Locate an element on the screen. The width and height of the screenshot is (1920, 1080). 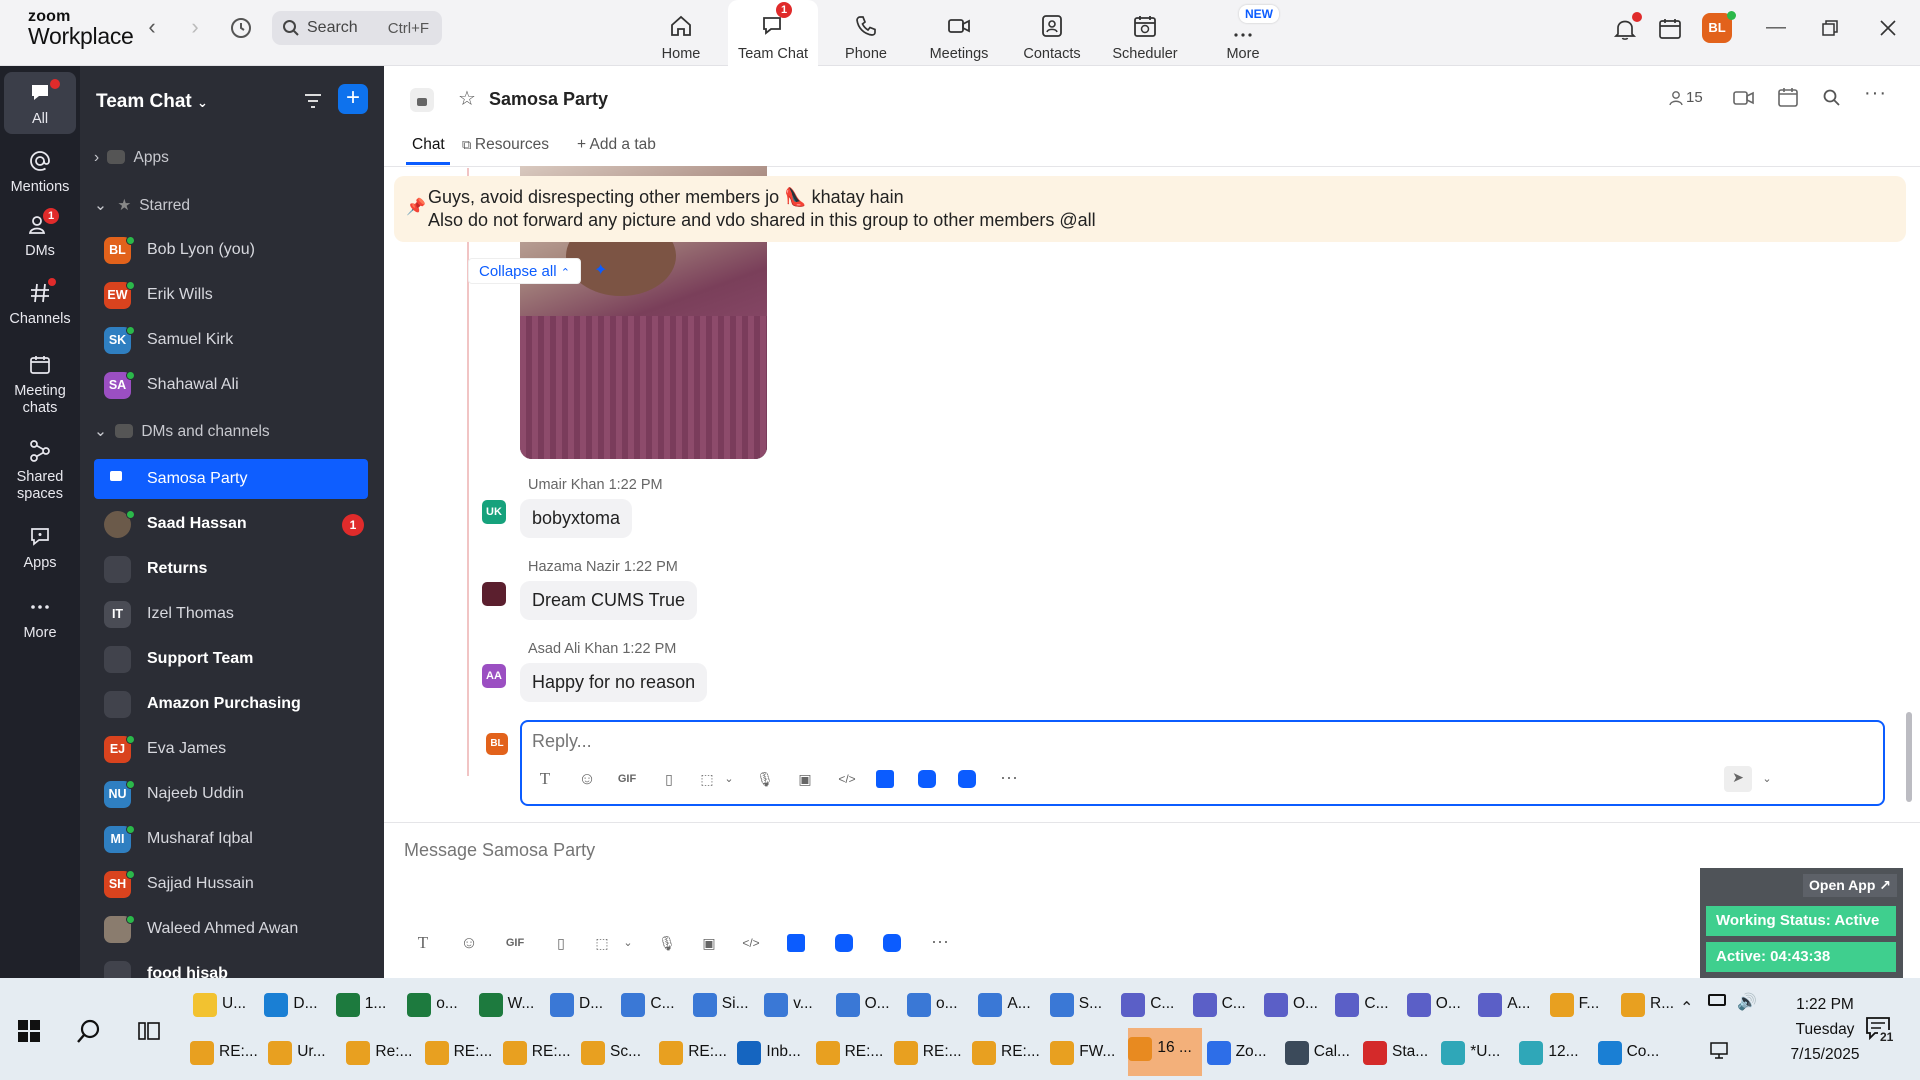
rail-meeting-chats: Meeting chats is located at coordinates (40, 384).